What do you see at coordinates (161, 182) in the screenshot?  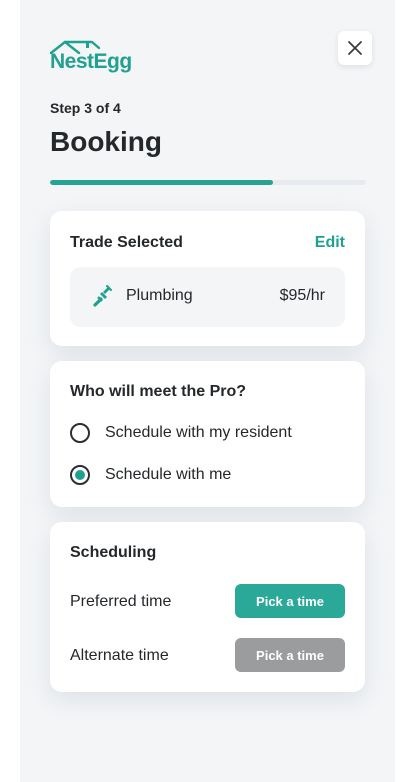 I see `progress-fill` at bounding box center [161, 182].